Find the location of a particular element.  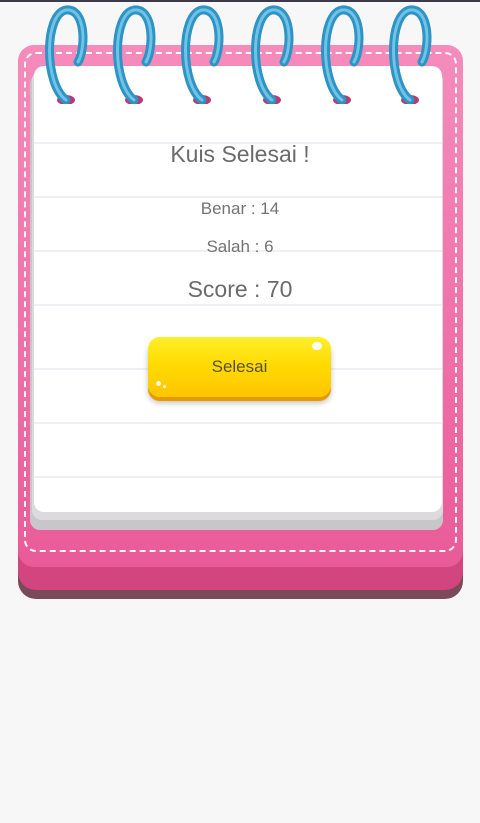

finish-button-label: Selesai is located at coordinates (239, 366).